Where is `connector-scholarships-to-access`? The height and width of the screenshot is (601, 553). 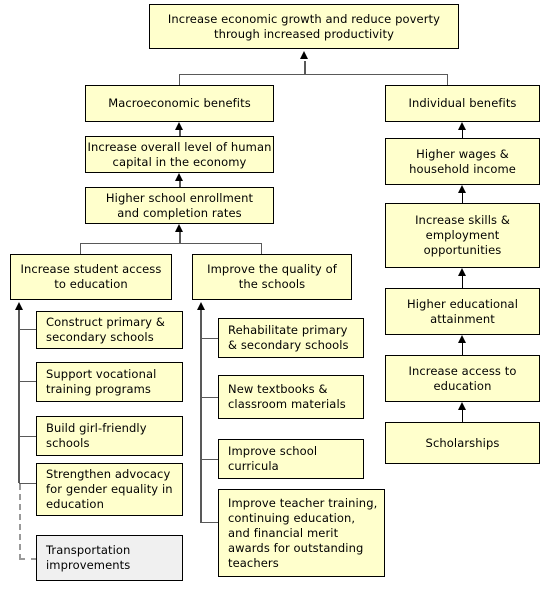
connector-scholarships-to-access is located at coordinates (462, 416).